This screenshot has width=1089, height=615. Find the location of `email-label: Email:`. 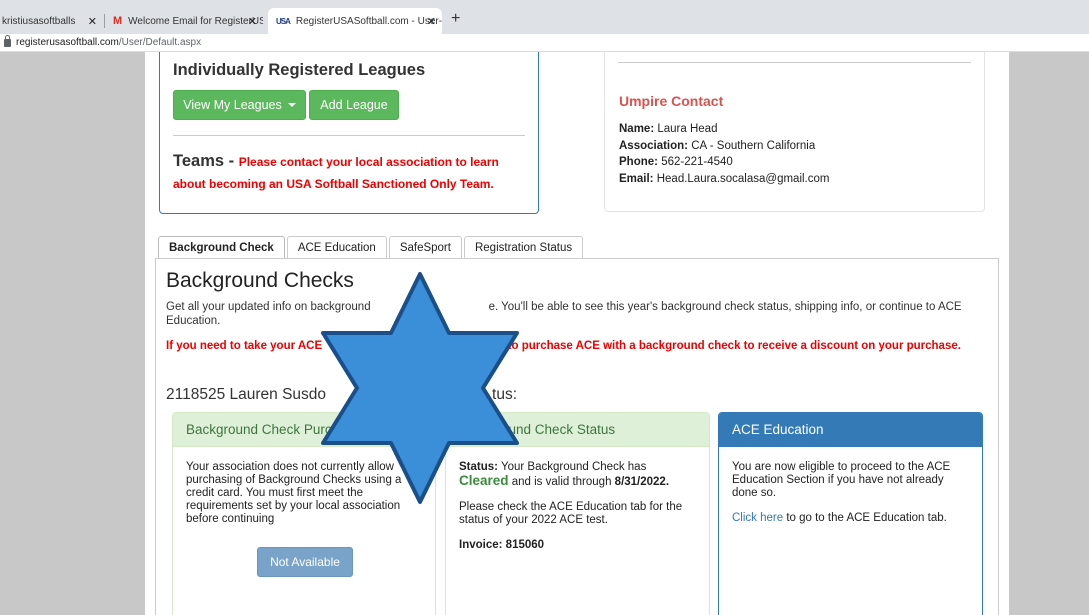

email-label: Email: is located at coordinates (636, 178).